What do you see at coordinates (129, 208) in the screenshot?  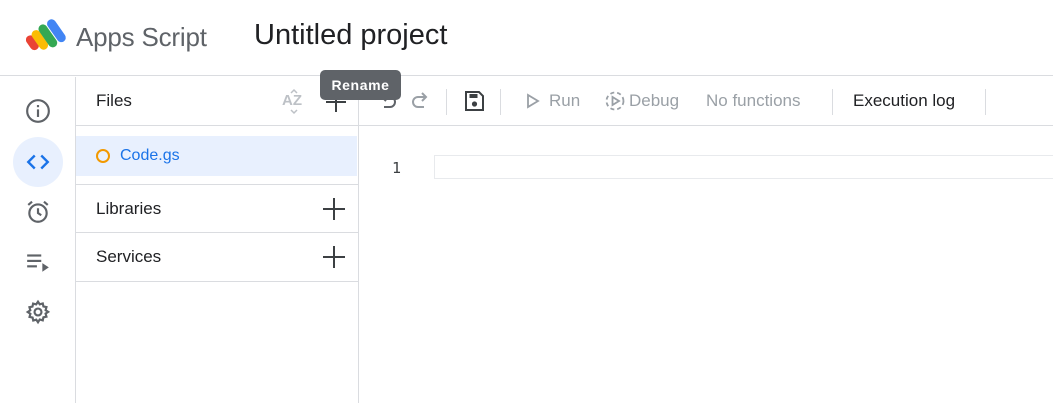 I see `libraries-label: Libraries` at bounding box center [129, 208].